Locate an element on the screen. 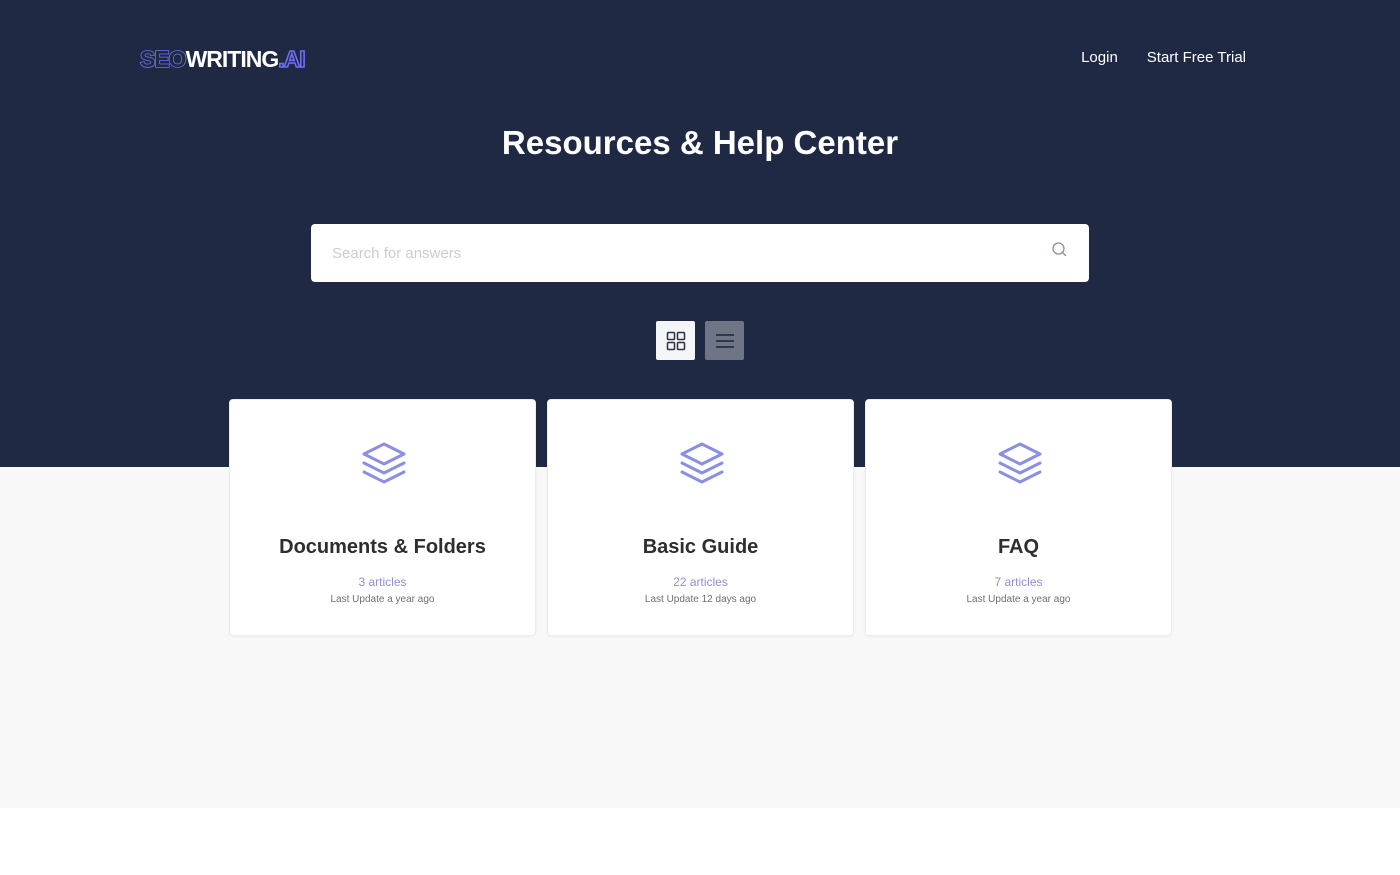 This screenshot has height=875, width=1400. grid-view-icon is located at coordinates (675, 340).